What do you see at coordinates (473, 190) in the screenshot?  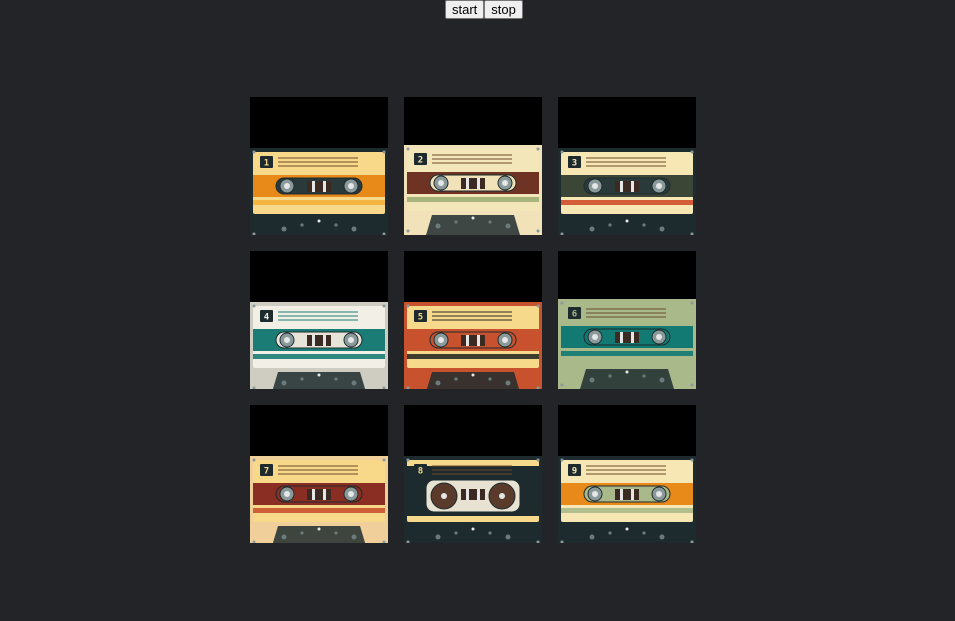 I see `cassette-tape-icon: 2` at bounding box center [473, 190].